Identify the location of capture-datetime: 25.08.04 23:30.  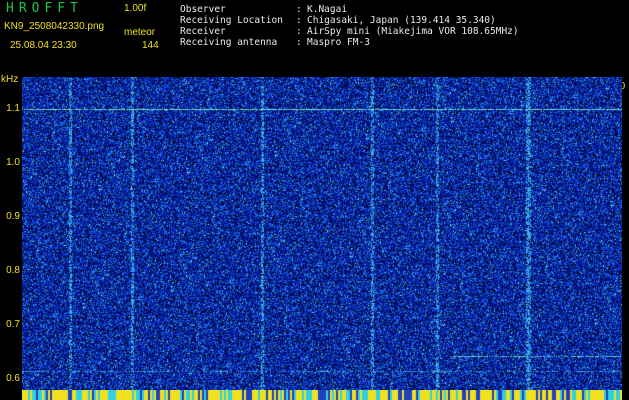
(43, 45).